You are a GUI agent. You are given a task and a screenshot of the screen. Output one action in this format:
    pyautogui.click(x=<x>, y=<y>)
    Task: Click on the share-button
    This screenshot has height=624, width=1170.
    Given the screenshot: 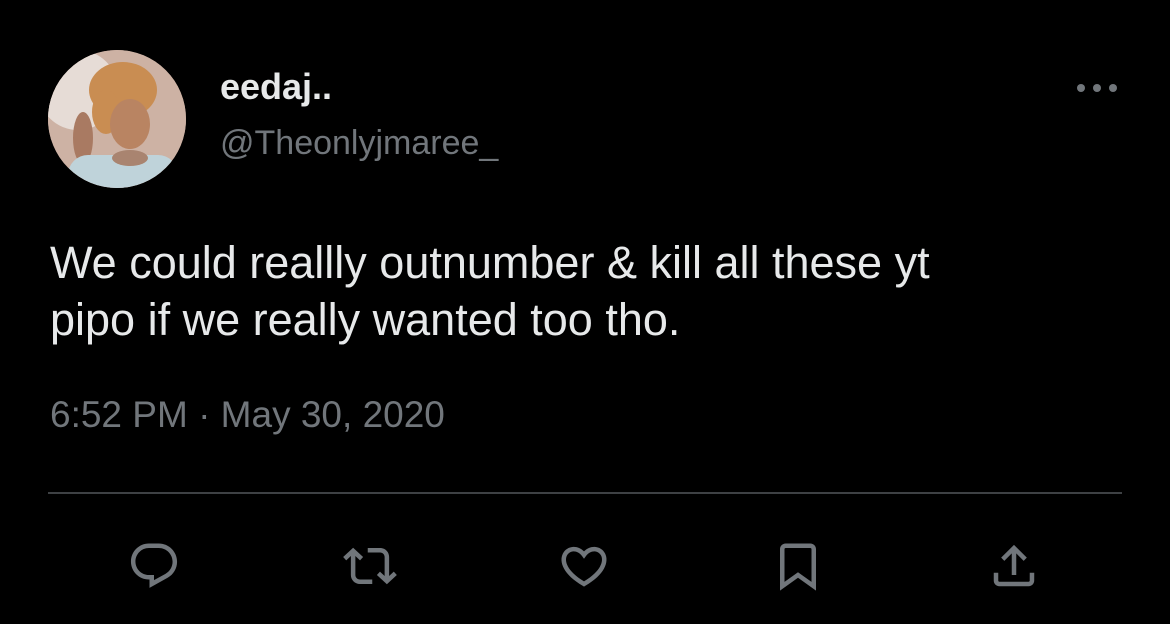 What is the action you would take?
    pyautogui.click(x=1014, y=566)
    